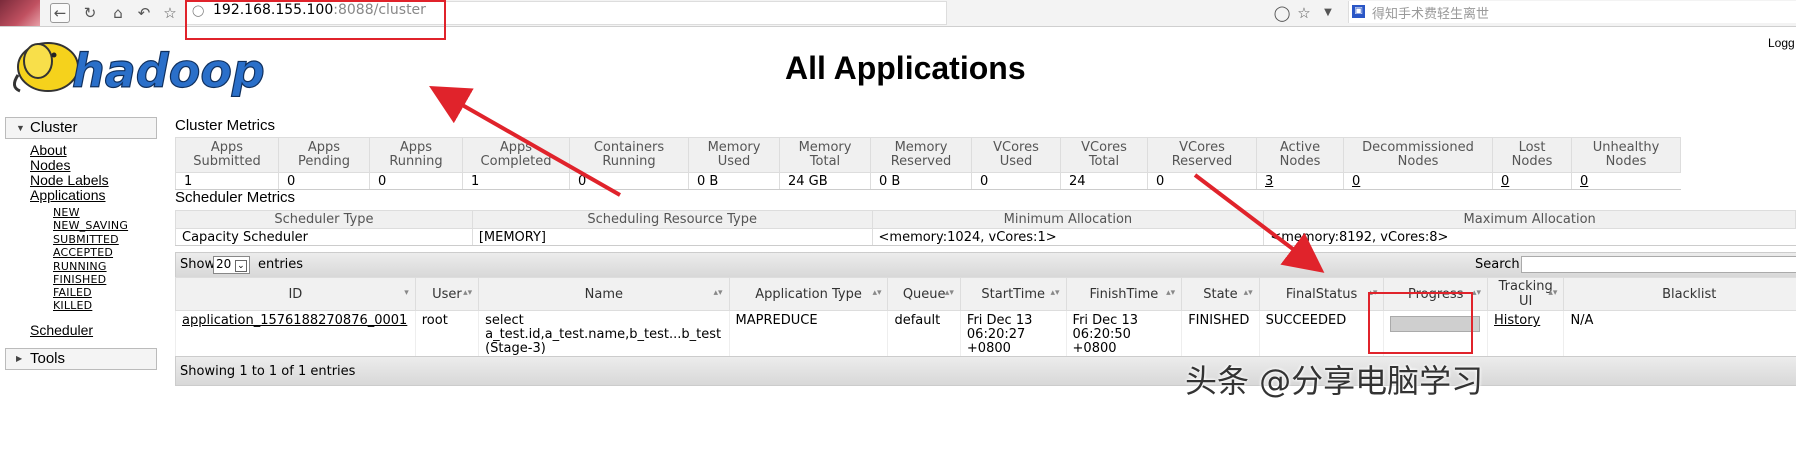  What do you see at coordinates (1259, 223) in the screenshot?
I see `arrow-to-progress` at bounding box center [1259, 223].